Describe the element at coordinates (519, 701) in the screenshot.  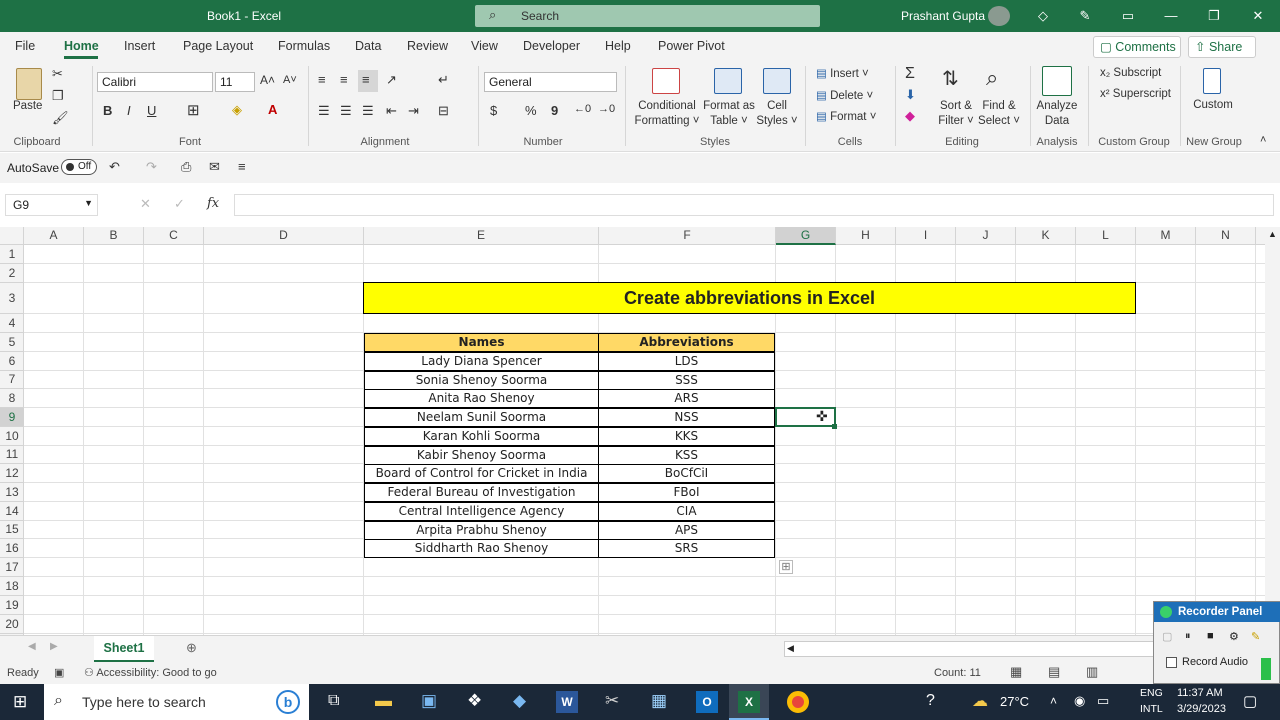
I see `app-icon: ◆` at that location.